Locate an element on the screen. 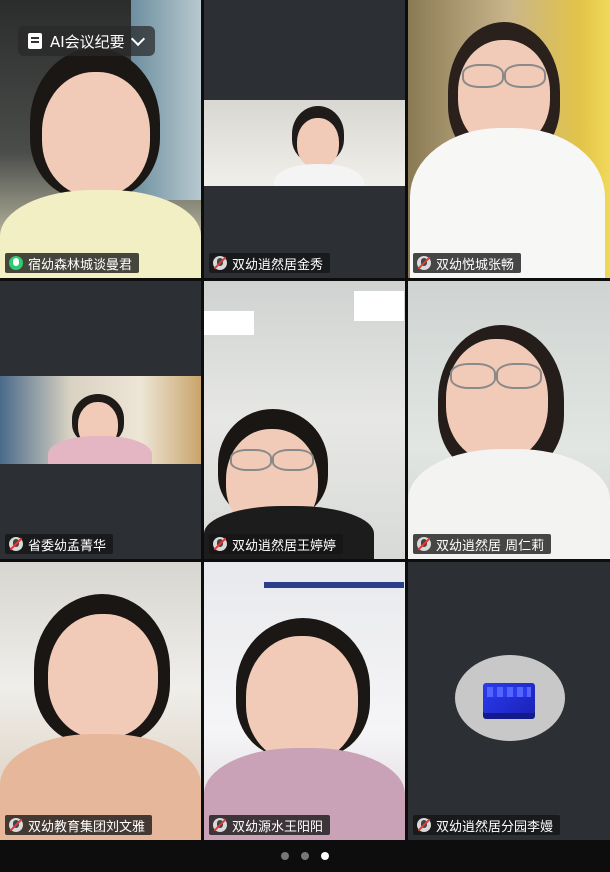 This screenshot has height=872, width=610. mic-active-icon is located at coordinates (16, 263).